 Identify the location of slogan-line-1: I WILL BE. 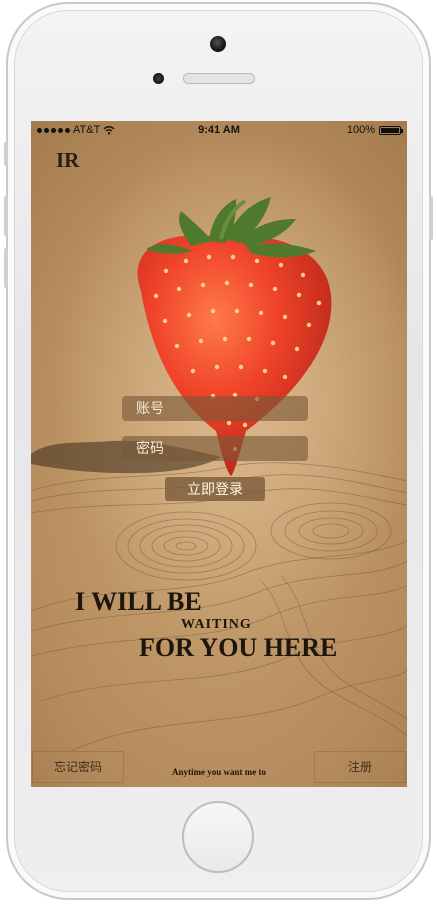
(138, 601).